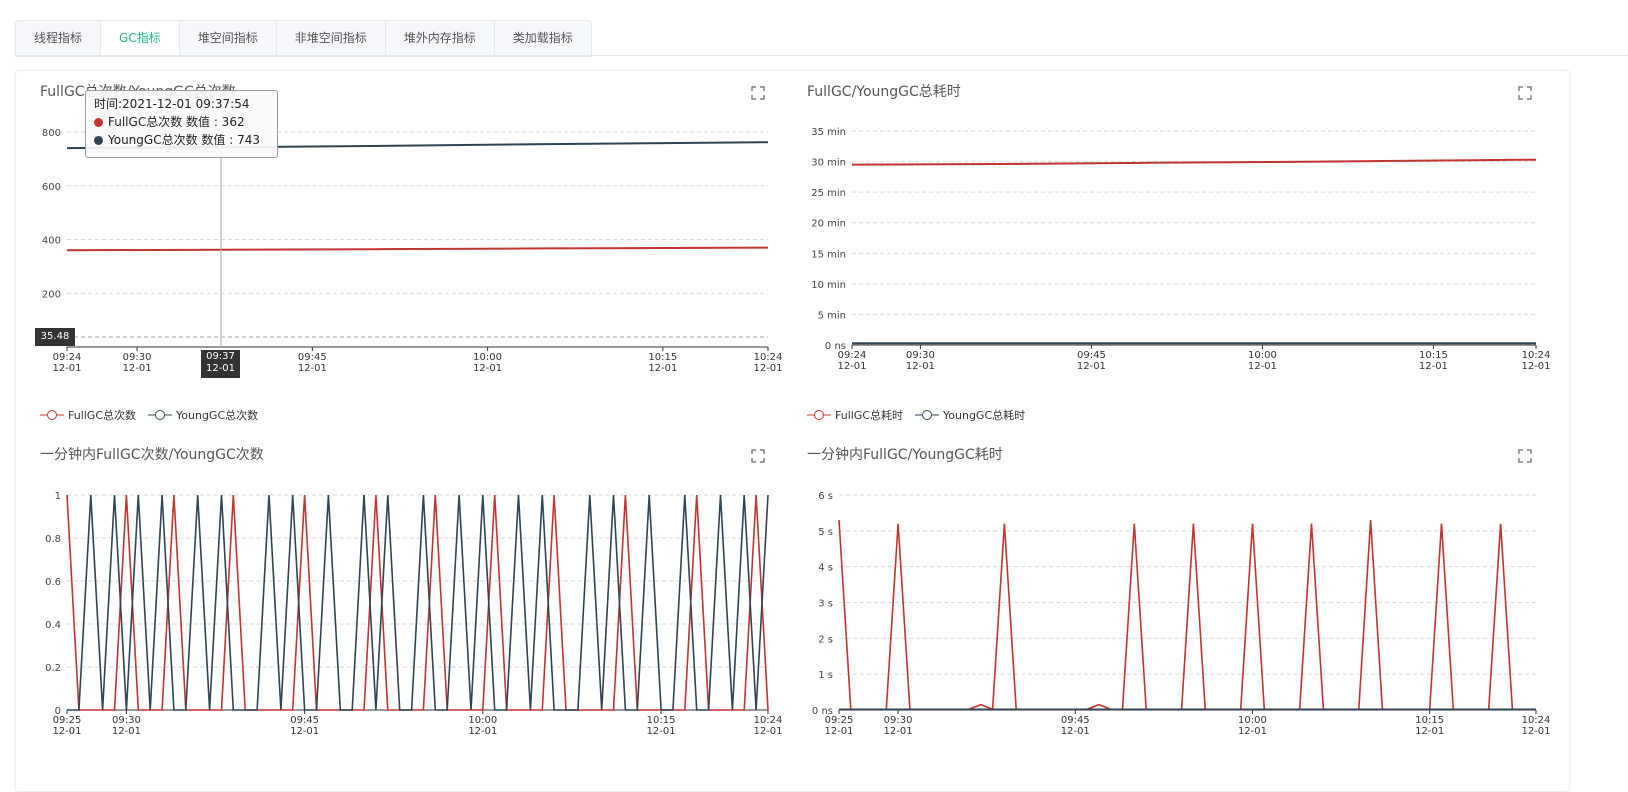  Describe the element at coordinates (53, 625) in the screenshot. I see `y-tick-label: 0.4` at that location.